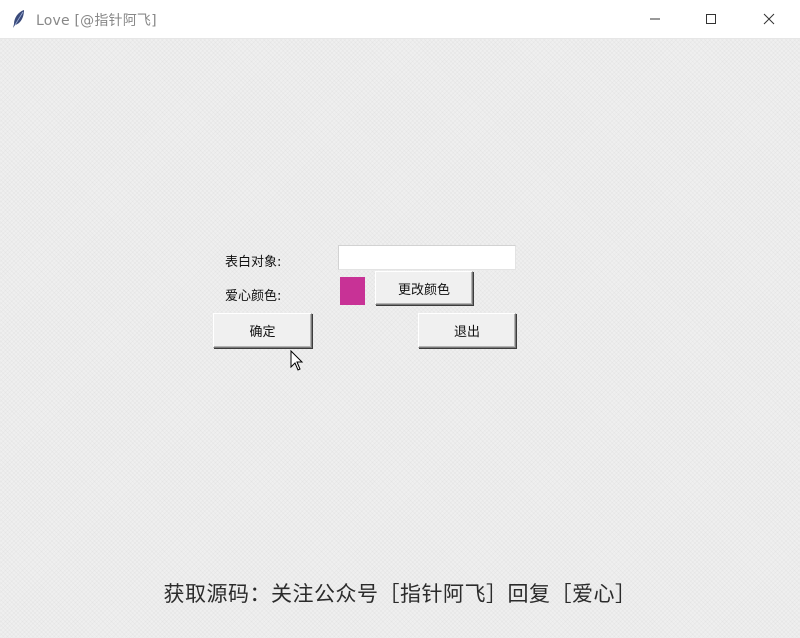  What do you see at coordinates (19, 19) in the screenshot?
I see `feather-icon` at bounding box center [19, 19].